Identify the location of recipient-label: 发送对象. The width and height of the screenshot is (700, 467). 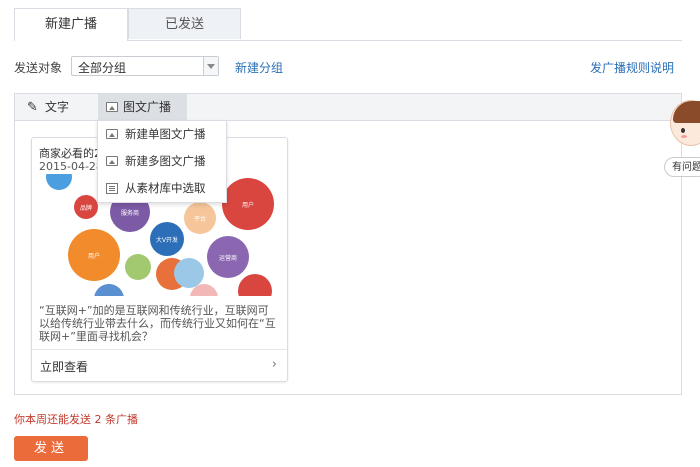
(38, 68).